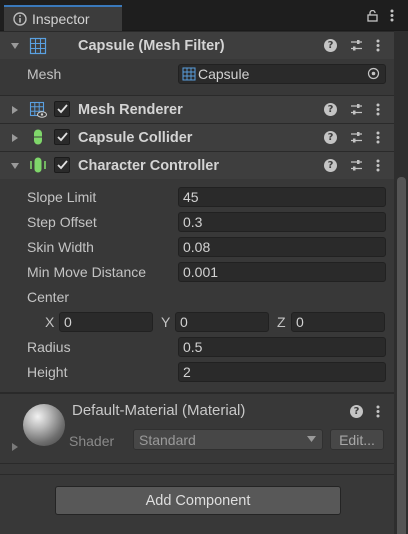 This screenshot has width=408, height=534. What do you see at coordinates (92, 441) in the screenshot?
I see `shader-label: Shader` at bounding box center [92, 441].